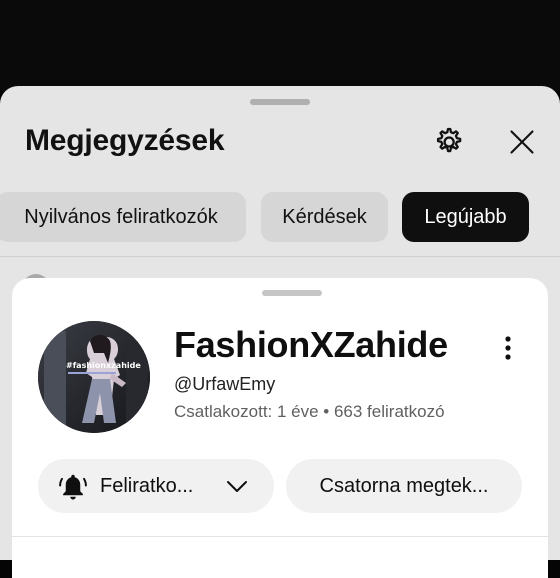 This screenshot has height=578, width=560. What do you see at coordinates (465, 217) in the screenshot?
I see `chip-newest: Legújabb` at bounding box center [465, 217].